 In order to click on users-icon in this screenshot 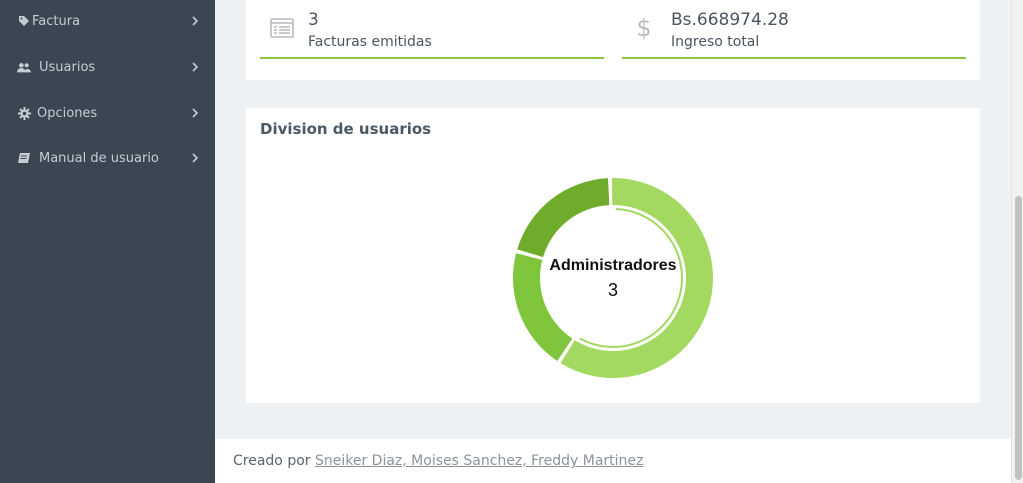, I will do `click(24, 67)`.